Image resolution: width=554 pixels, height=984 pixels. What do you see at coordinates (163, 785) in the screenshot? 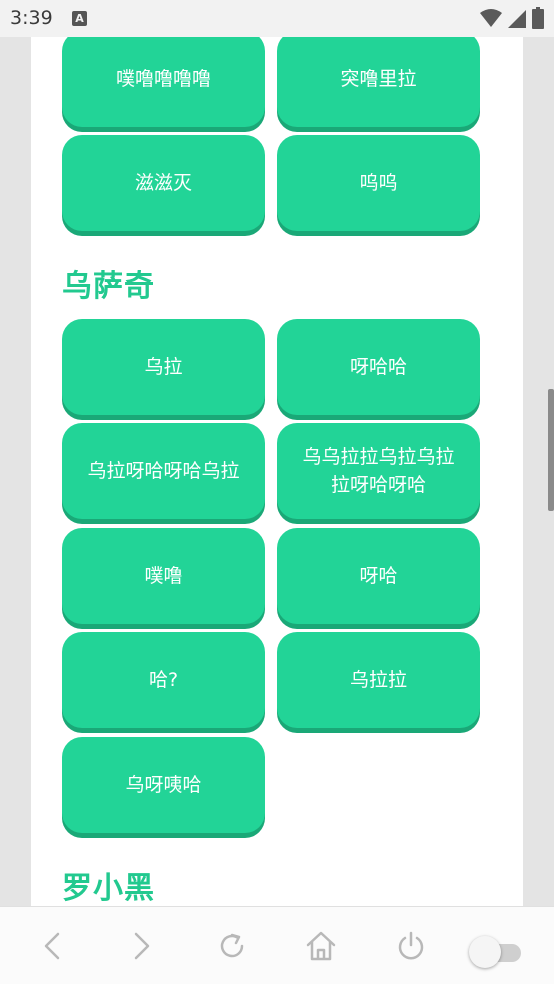
I see `sound-button: 乌呀咦哈` at bounding box center [163, 785].